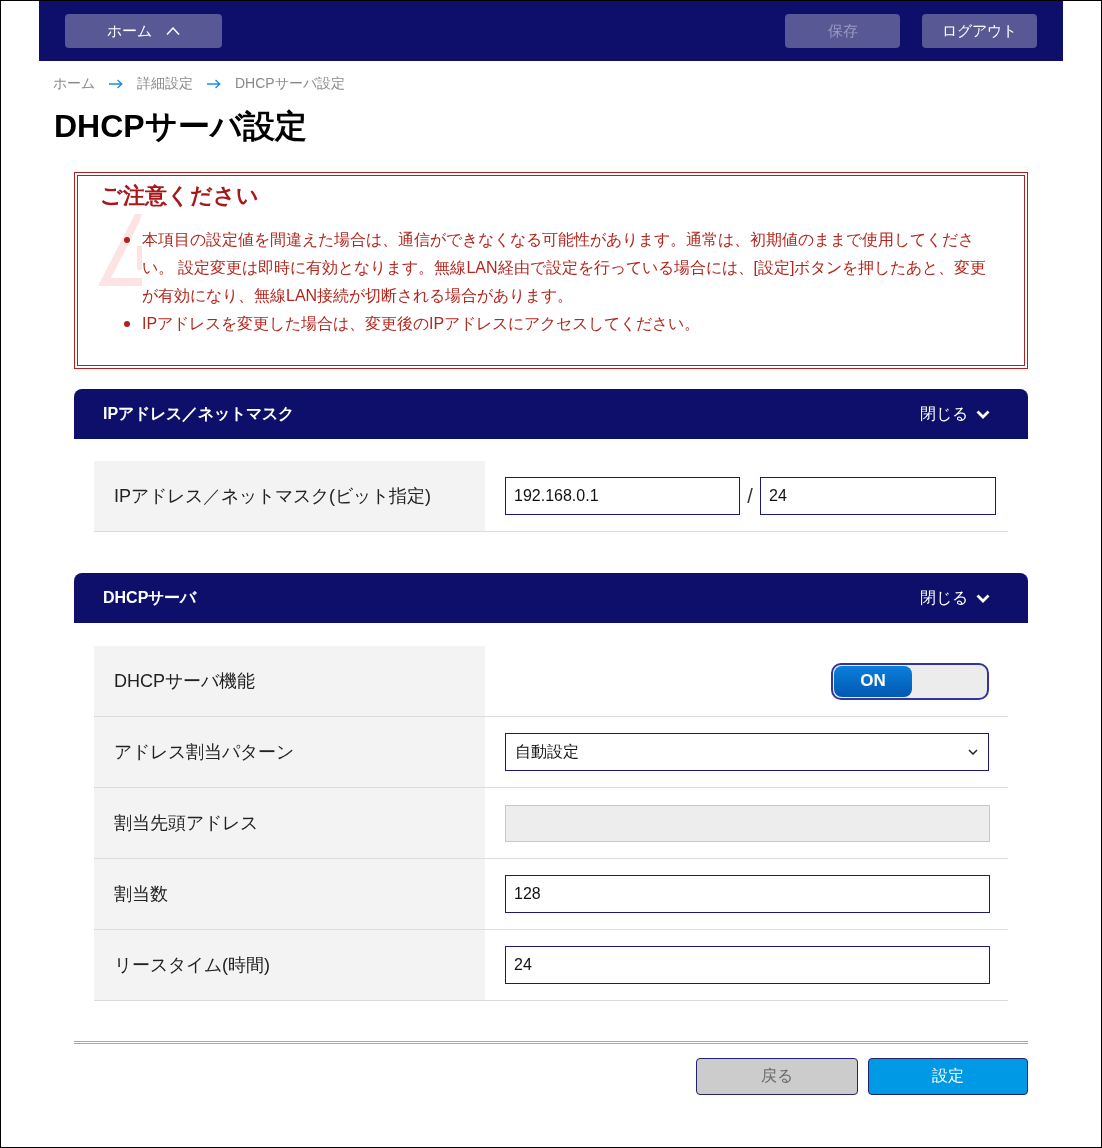  Describe the element at coordinates (622, 496) in the screenshot. I see `ip-address-field: 192.168.0.1` at that location.